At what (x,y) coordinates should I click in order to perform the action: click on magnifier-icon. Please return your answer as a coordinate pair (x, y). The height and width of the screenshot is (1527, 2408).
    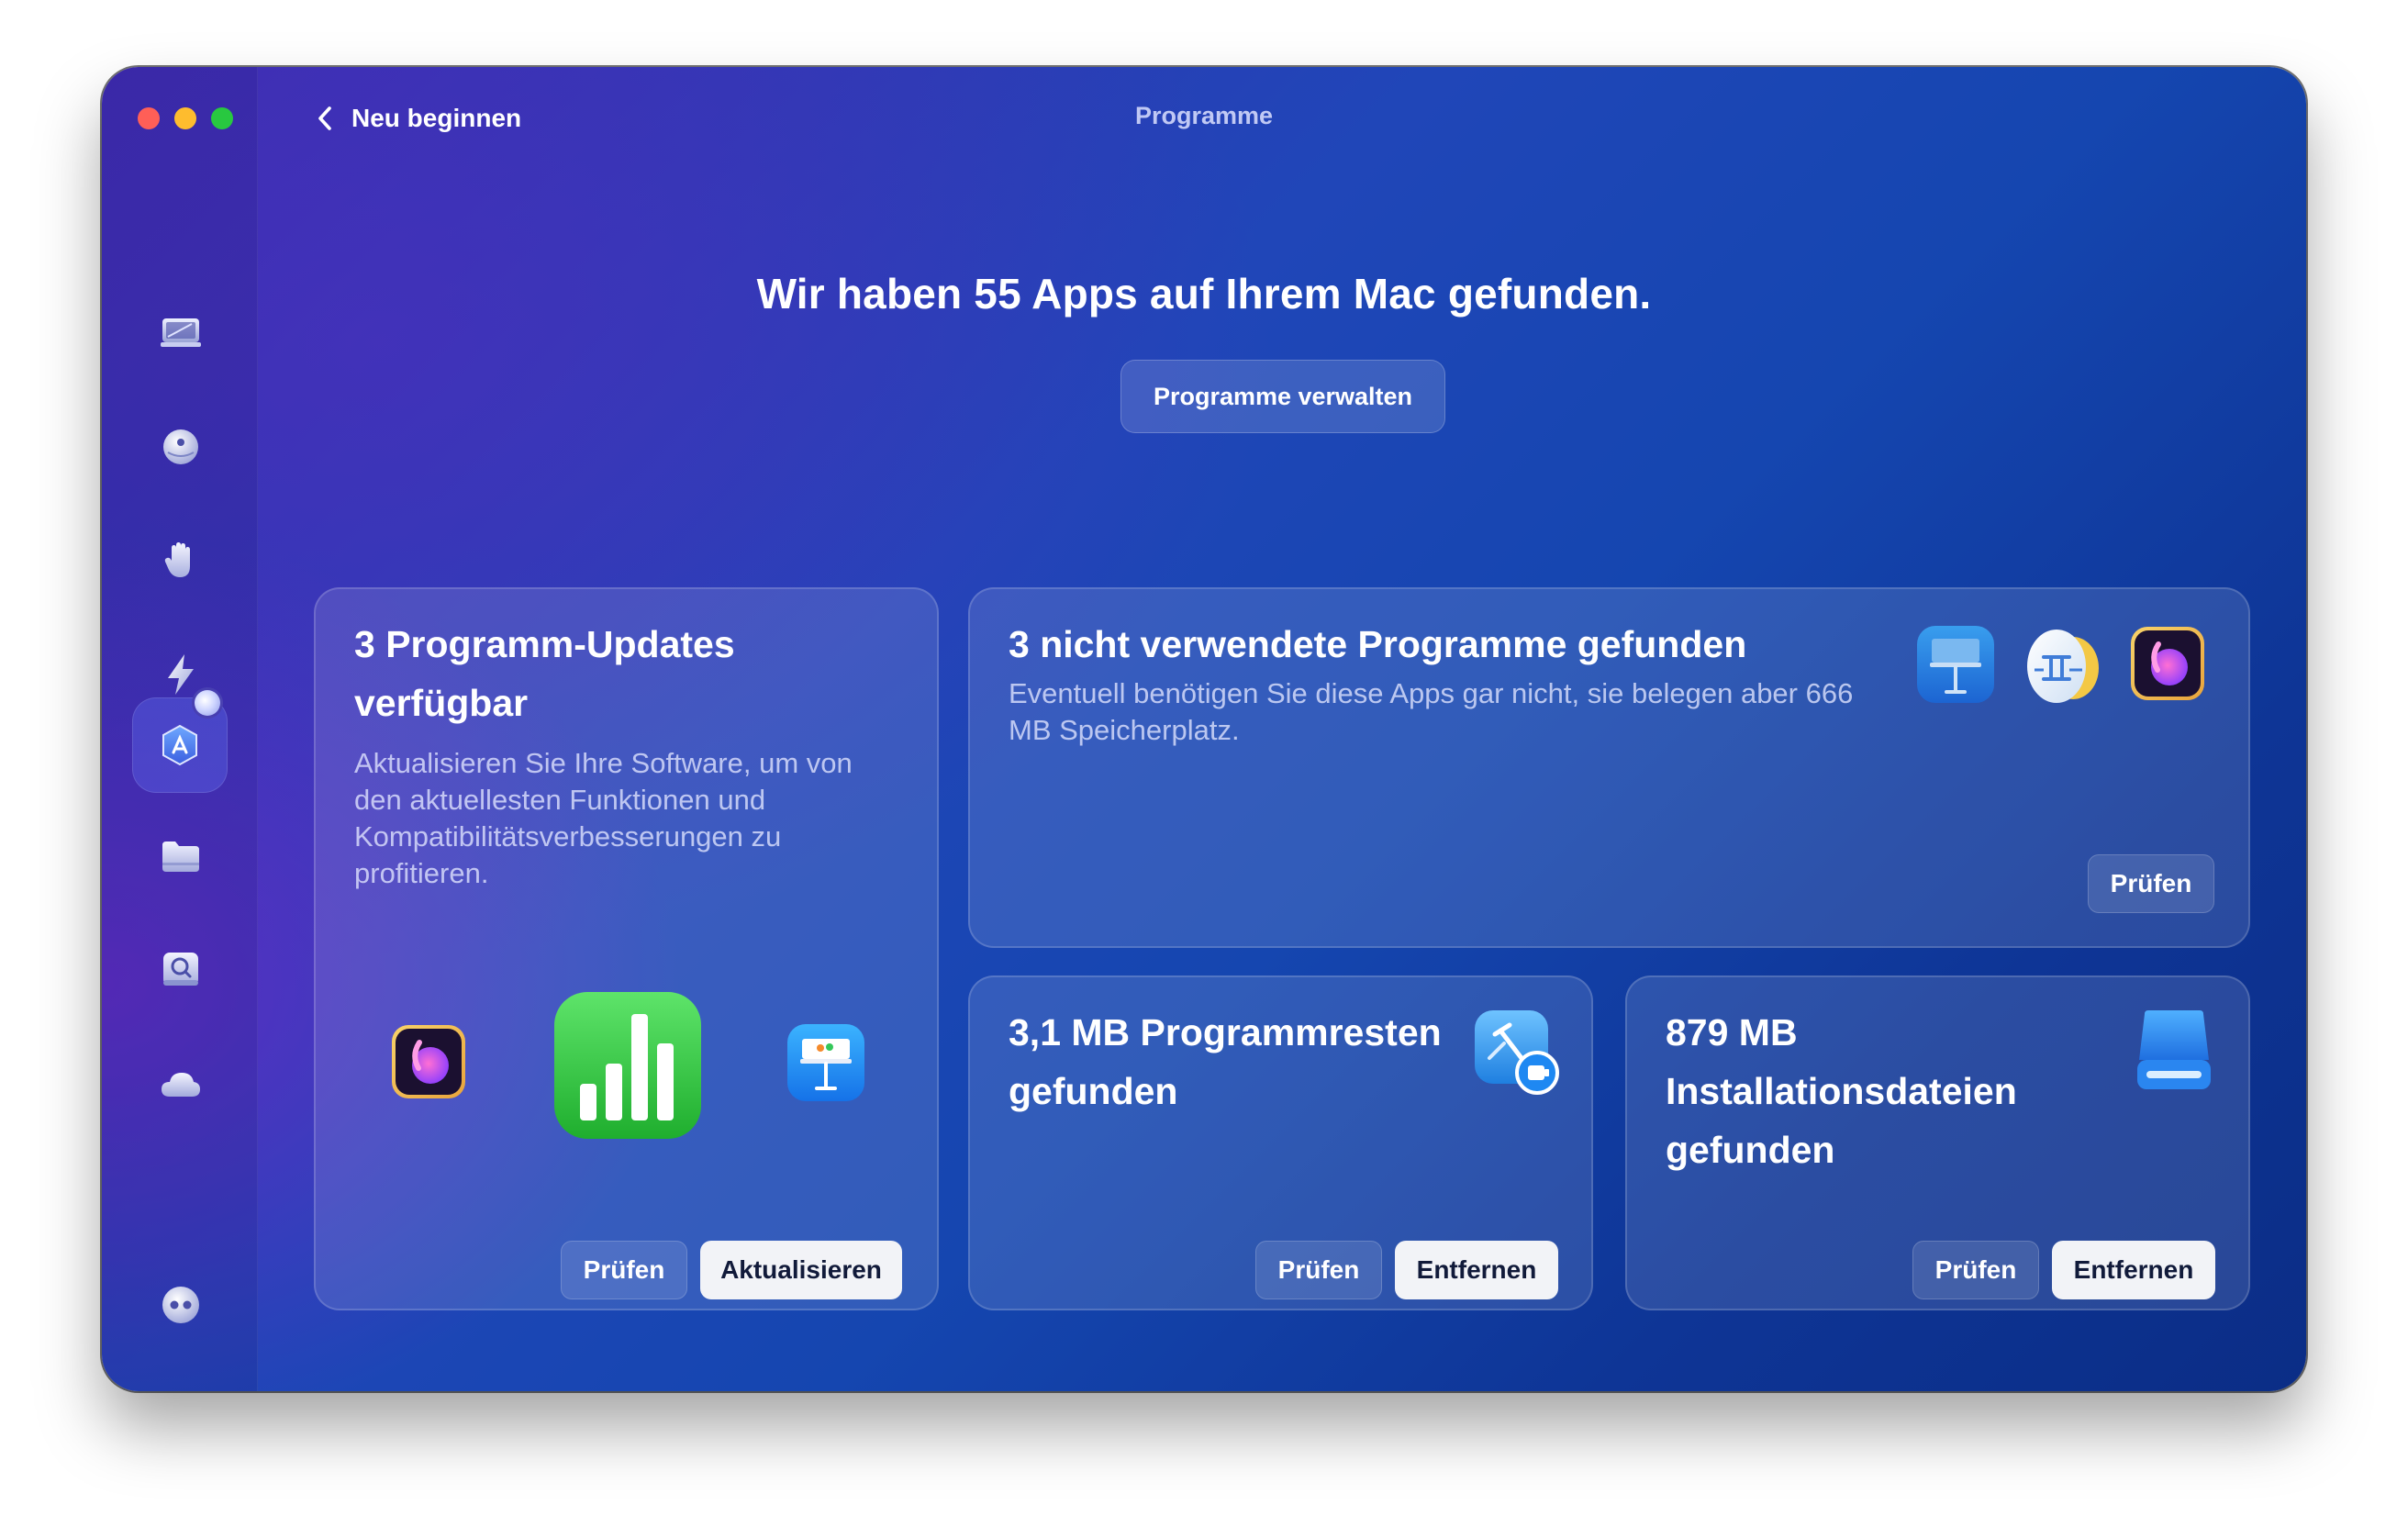
    Looking at the image, I should click on (181, 969).